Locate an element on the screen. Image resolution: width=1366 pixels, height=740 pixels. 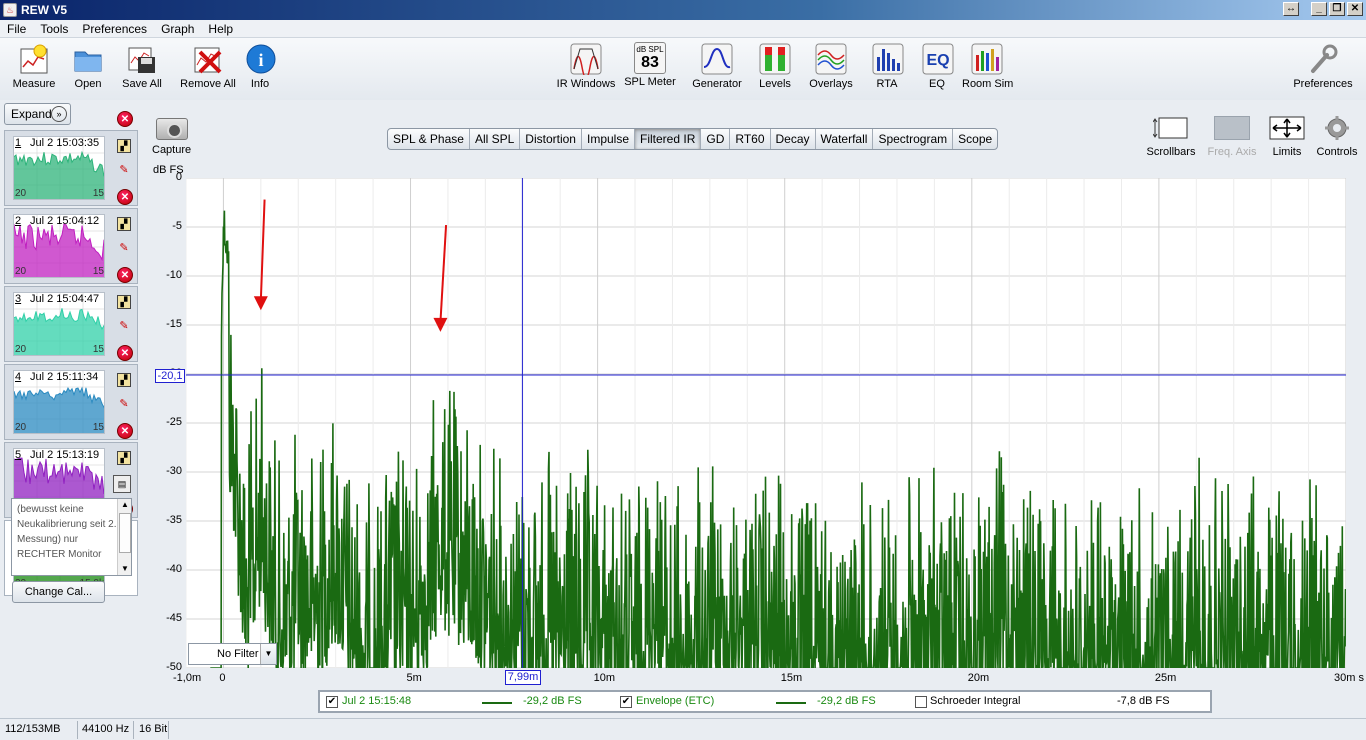
minimize-button: _ is located at coordinates (1319, 9).